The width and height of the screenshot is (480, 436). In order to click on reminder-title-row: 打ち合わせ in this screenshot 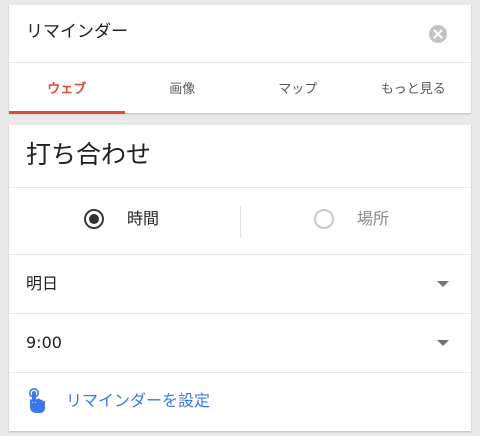, I will do `click(240, 156)`.